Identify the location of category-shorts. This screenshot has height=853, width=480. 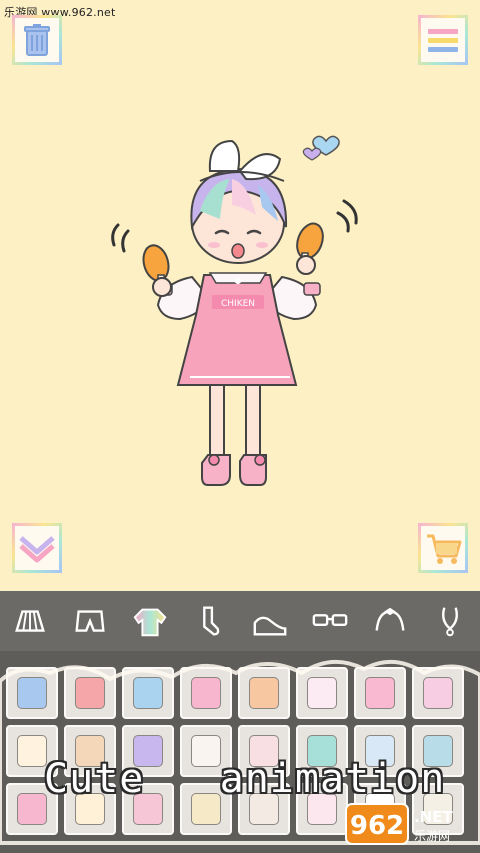
(90, 621).